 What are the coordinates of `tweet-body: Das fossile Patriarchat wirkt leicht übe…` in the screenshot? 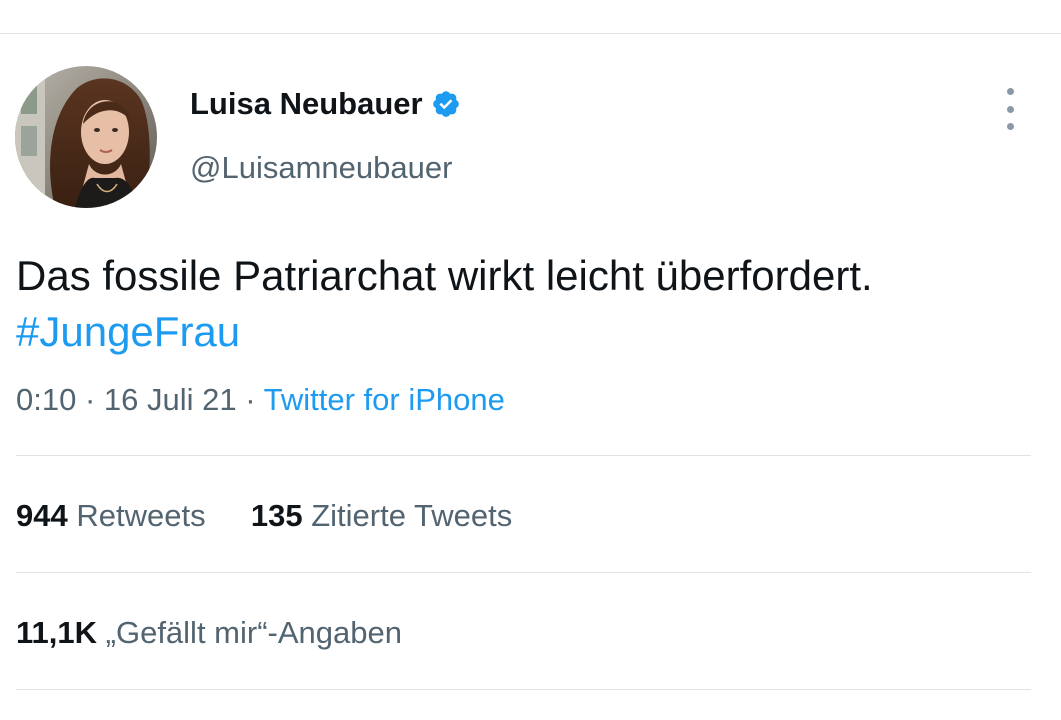 It's located at (444, 275).